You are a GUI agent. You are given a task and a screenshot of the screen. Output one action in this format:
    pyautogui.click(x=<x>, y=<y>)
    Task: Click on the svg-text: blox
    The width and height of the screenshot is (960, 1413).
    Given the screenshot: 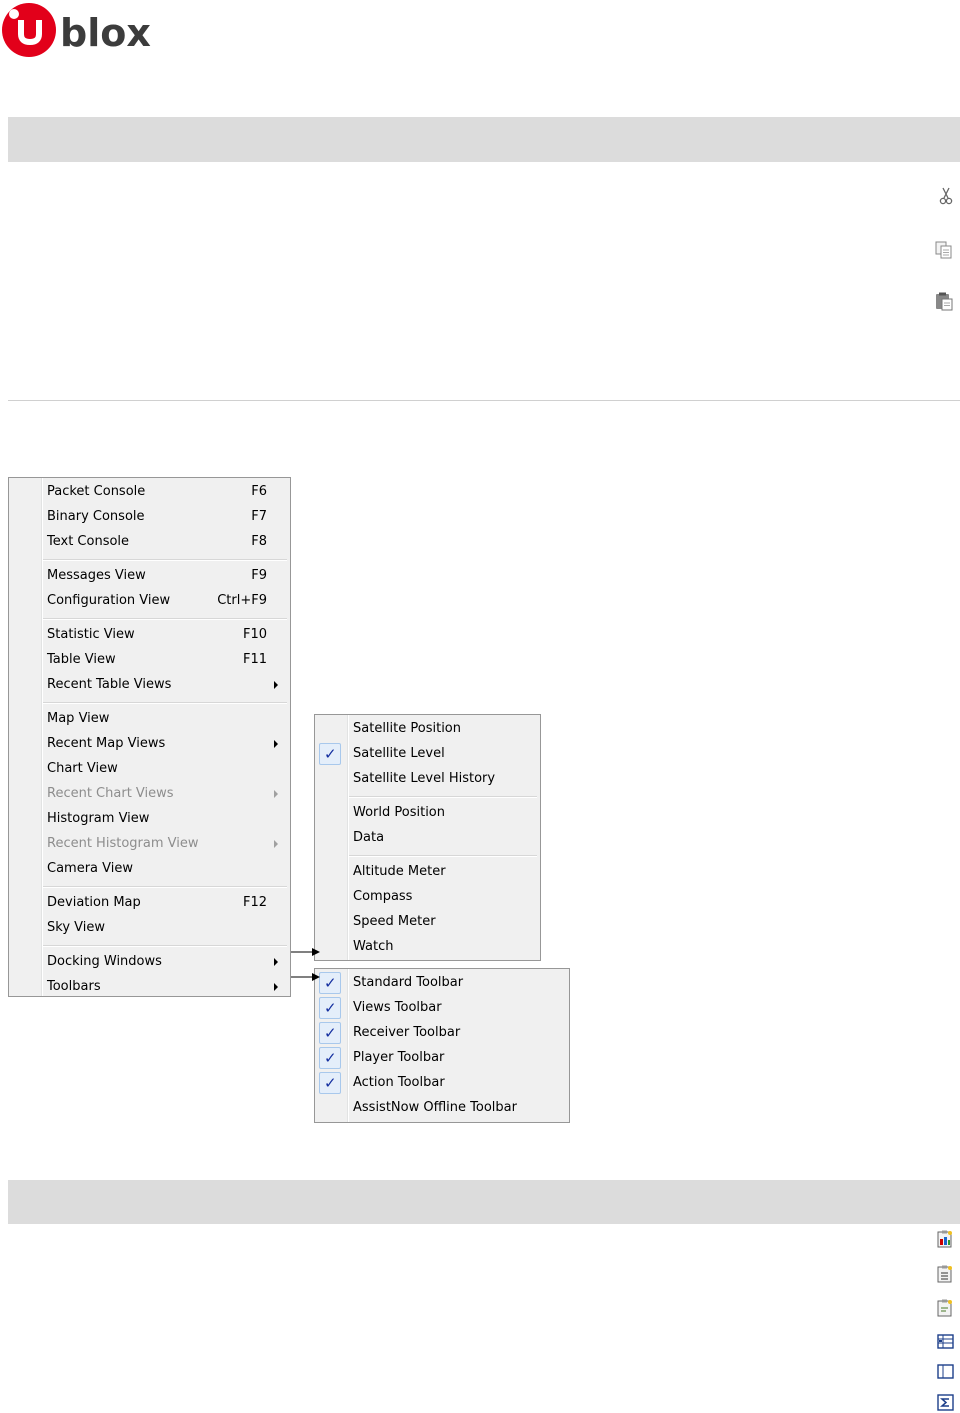 What is the action you would take?
    pyautogui.click(x=105, y=33)
    